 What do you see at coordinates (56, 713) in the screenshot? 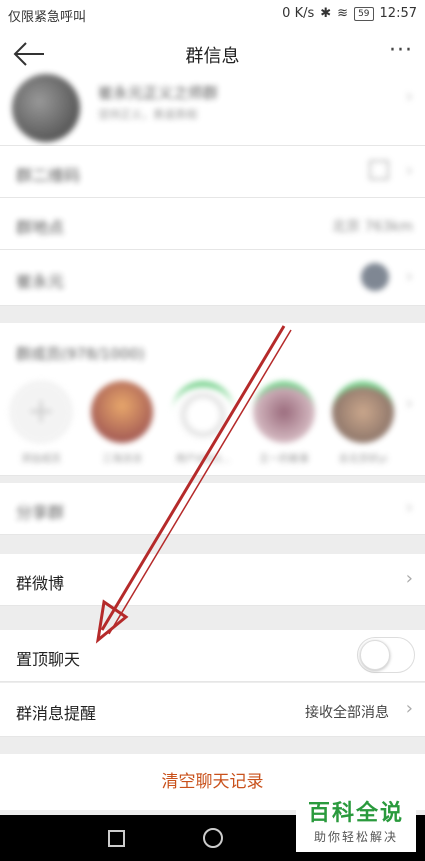
I see `notify-label: 群消息提醒` at bounding box center [56, 713].